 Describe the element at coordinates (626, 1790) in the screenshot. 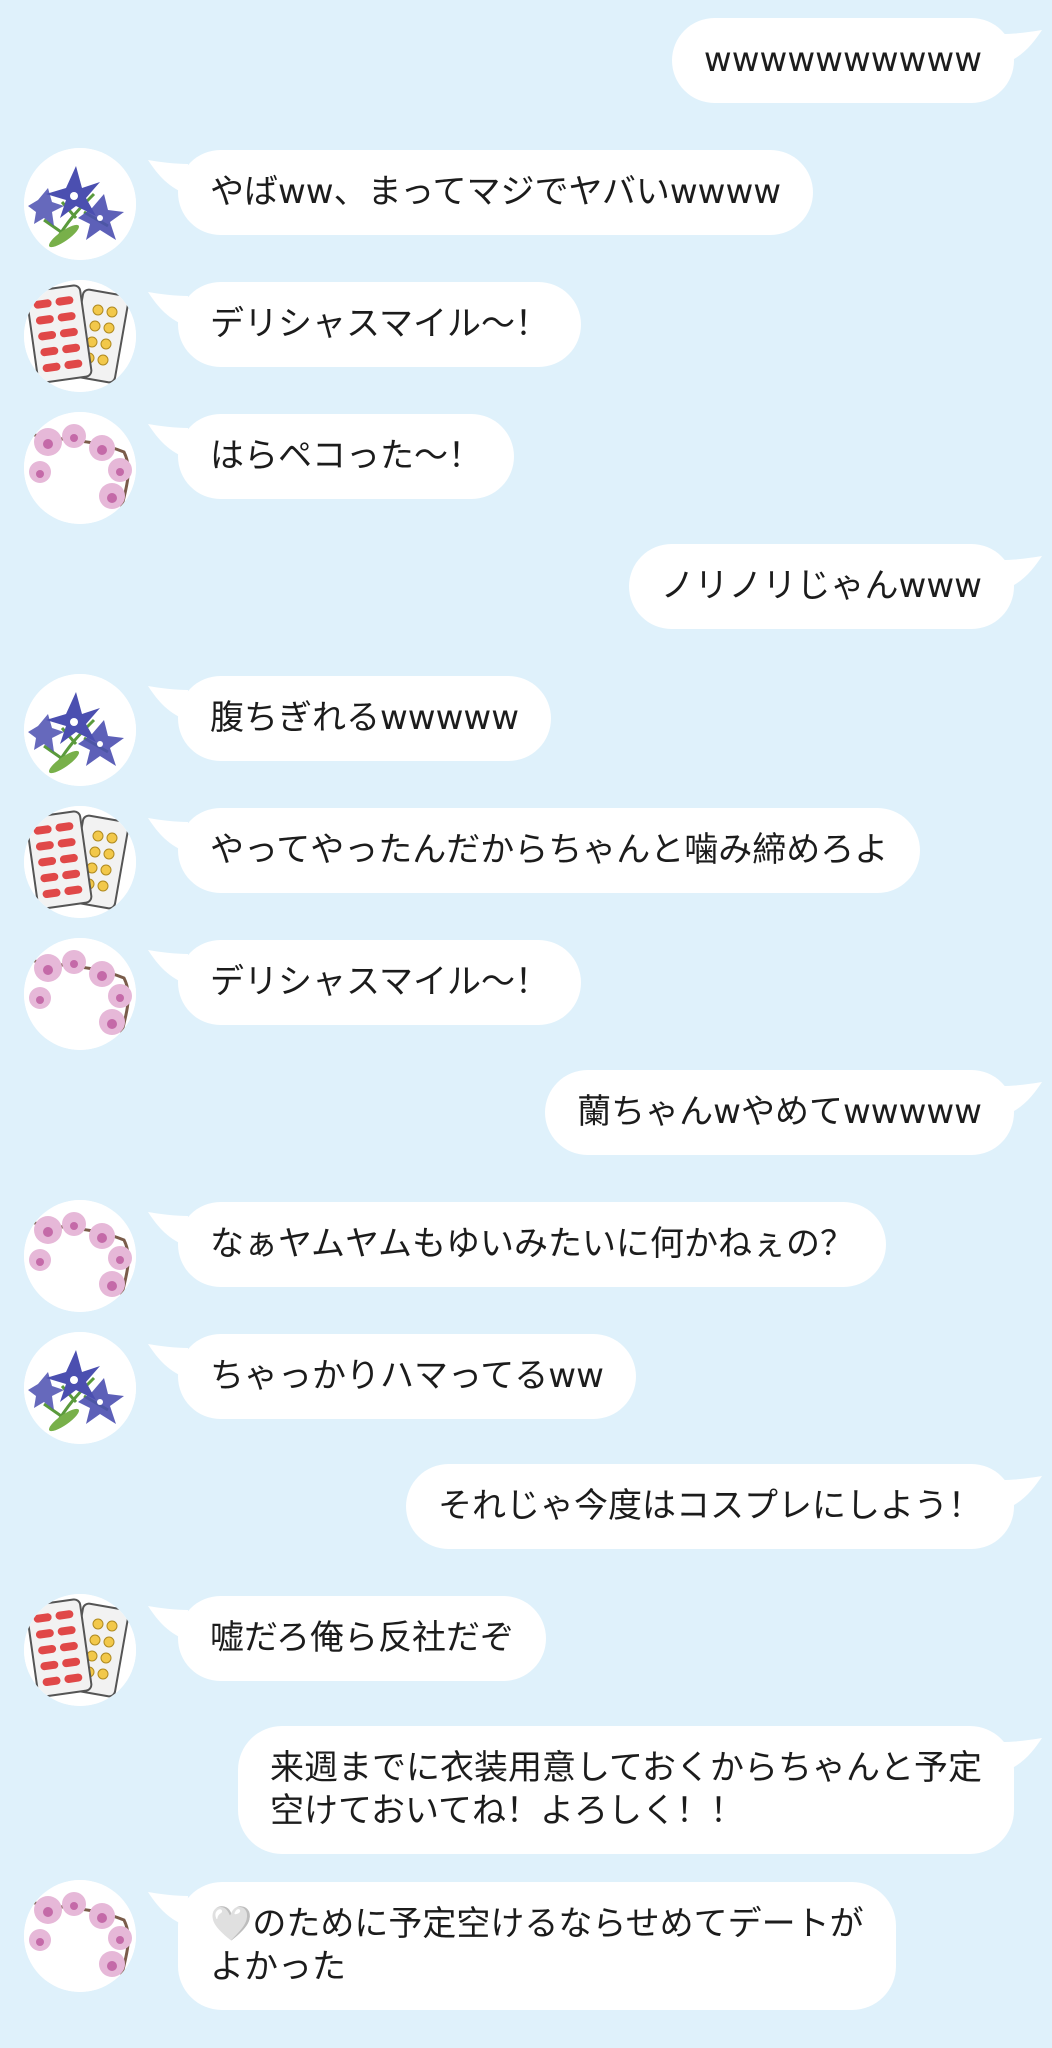

I see `message-bubble: 来週までに衣装用意しておくからちゃんと予定 空けておいてね！よろしく！！` at that location.